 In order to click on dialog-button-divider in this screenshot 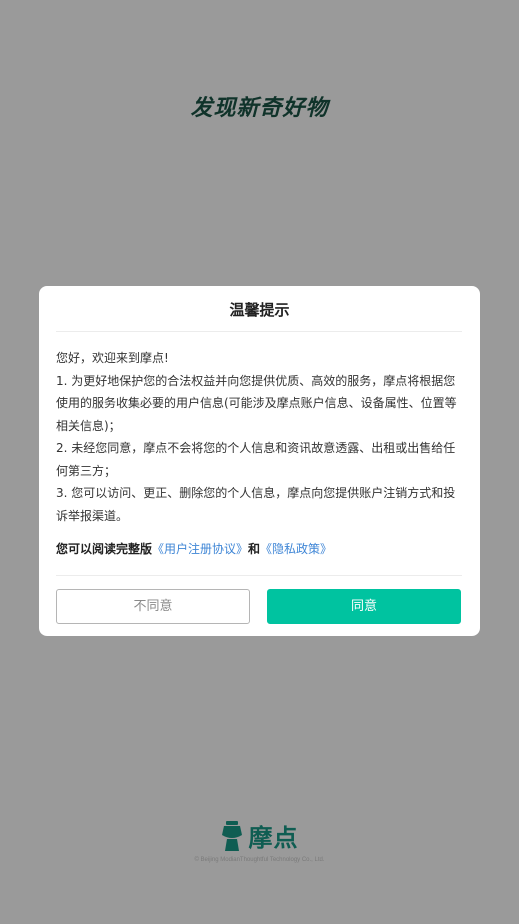, I will do `click(259, 575)`.